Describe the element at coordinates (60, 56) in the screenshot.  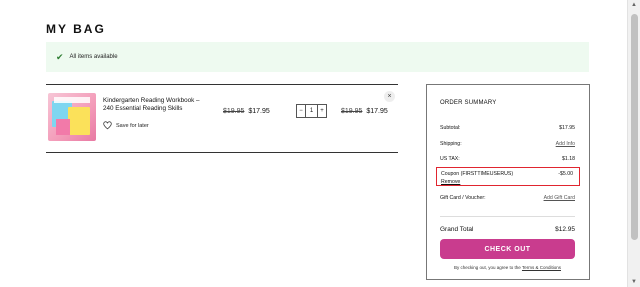
I see `check-icon: ✔` at that location.